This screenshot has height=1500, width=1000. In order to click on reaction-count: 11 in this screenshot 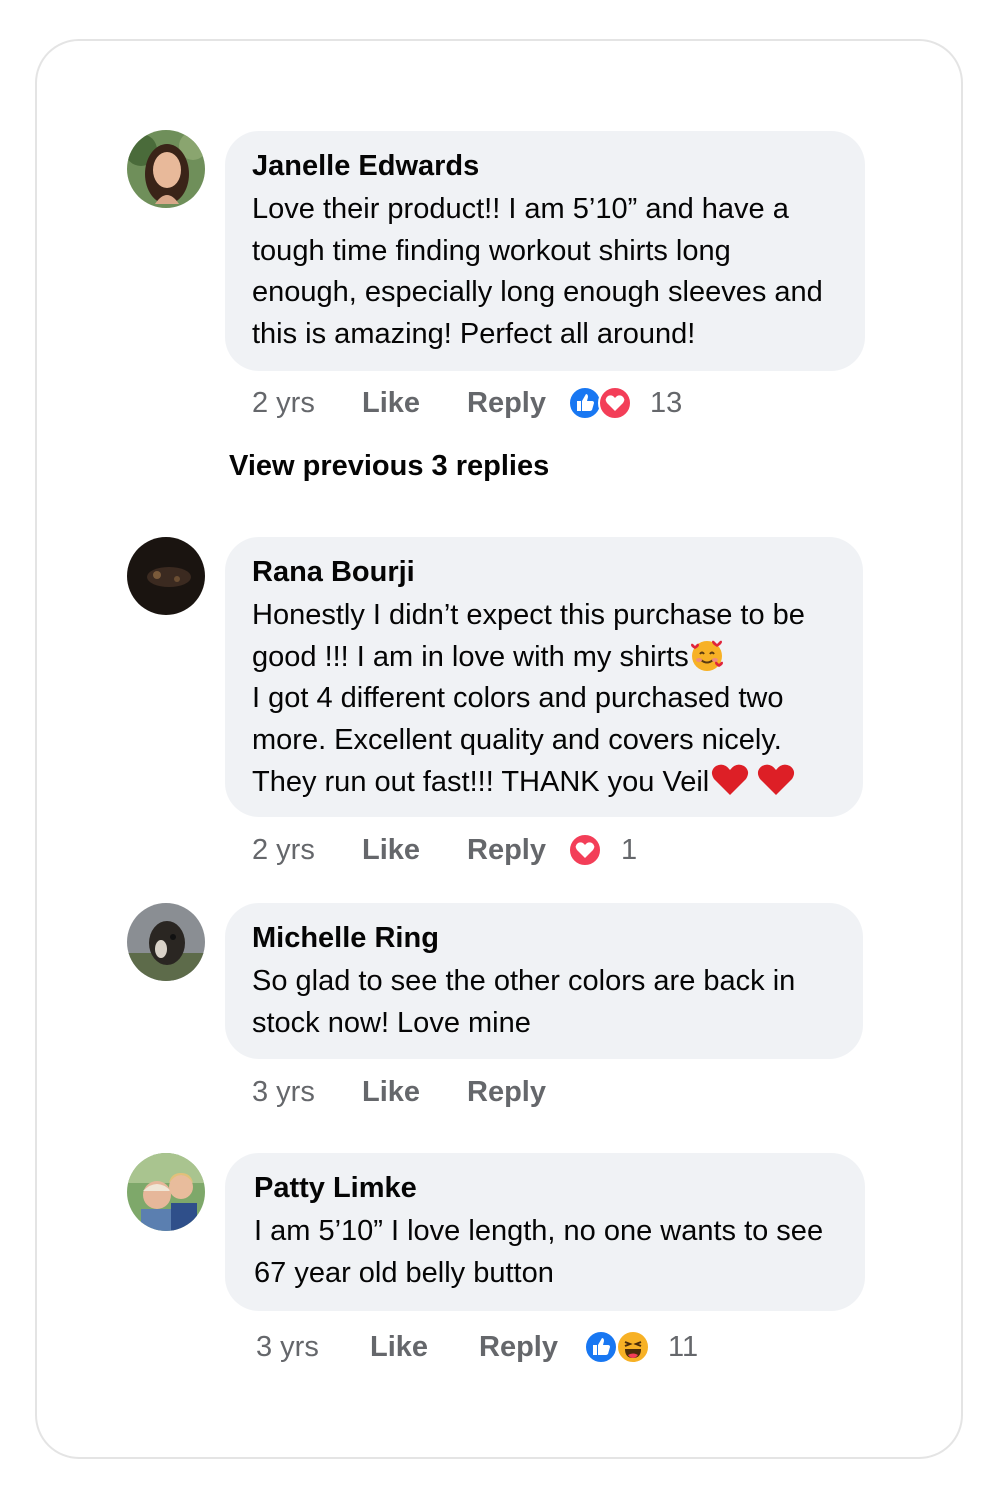, I will do `click(683, 1347)`.